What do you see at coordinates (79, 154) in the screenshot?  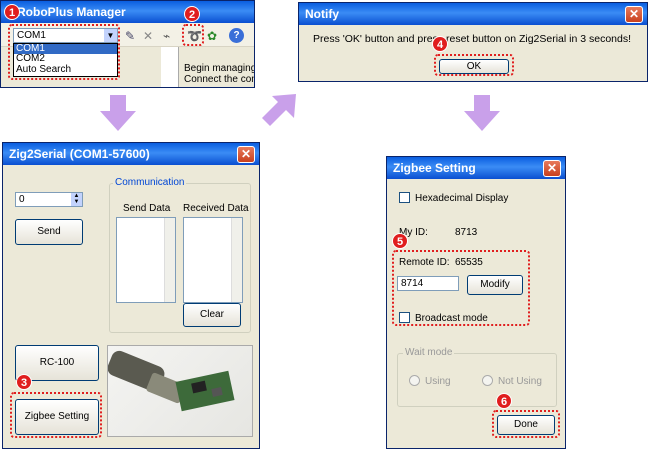 I see `zig2serial-title: Zig2Serial (COM1-57600)` at bounding box center [79, 154].